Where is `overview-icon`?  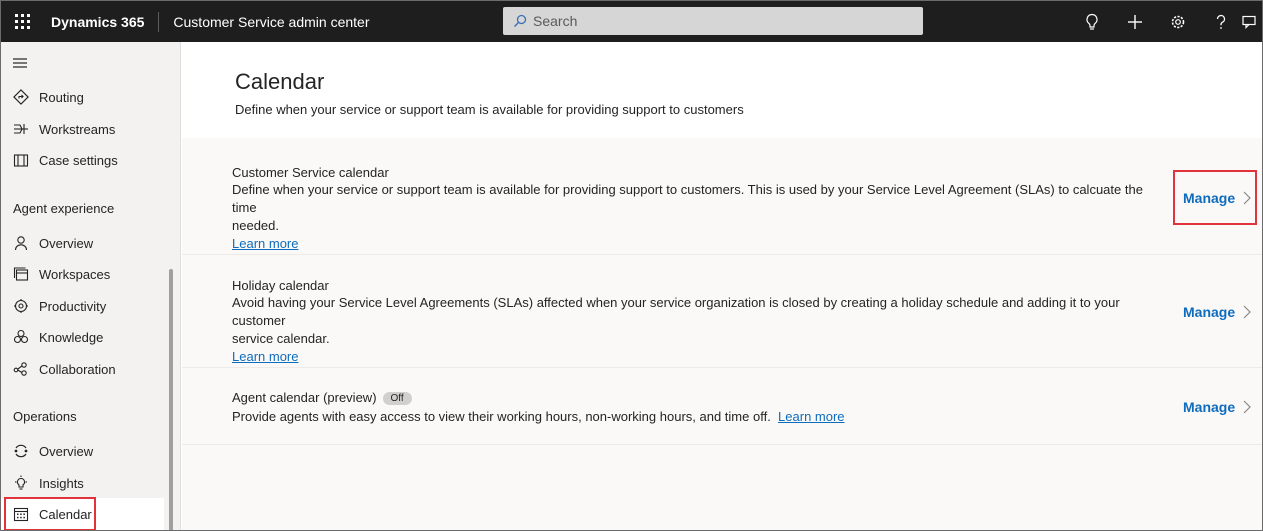
overview-icon is located at coordinates (20, 451).